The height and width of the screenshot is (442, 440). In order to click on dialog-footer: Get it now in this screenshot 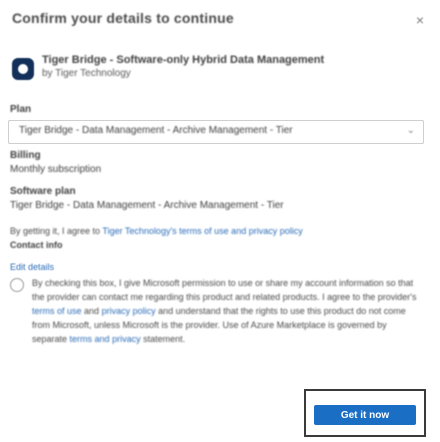, I will do `click(365, 413)`.